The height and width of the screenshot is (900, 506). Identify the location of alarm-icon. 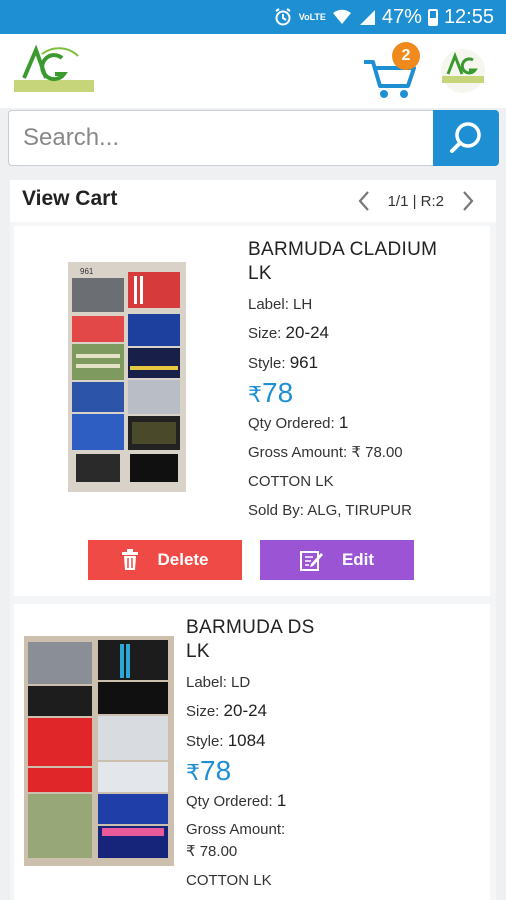
(283, 17).